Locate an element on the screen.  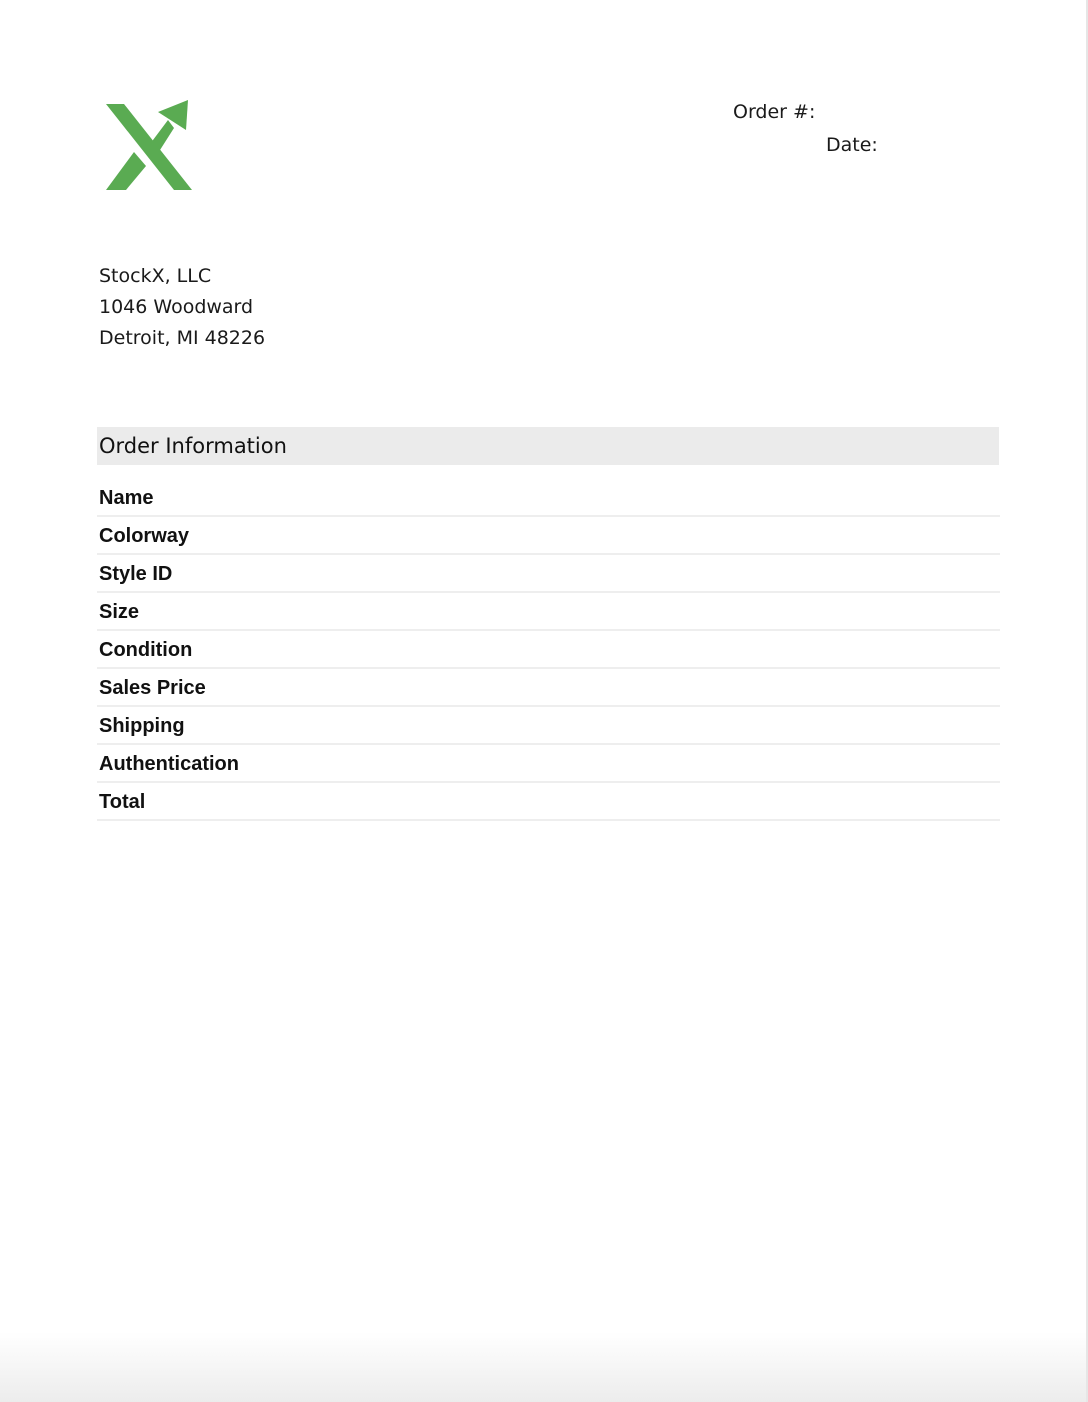
table-row-size: Size is located at coordinates (548, 612).